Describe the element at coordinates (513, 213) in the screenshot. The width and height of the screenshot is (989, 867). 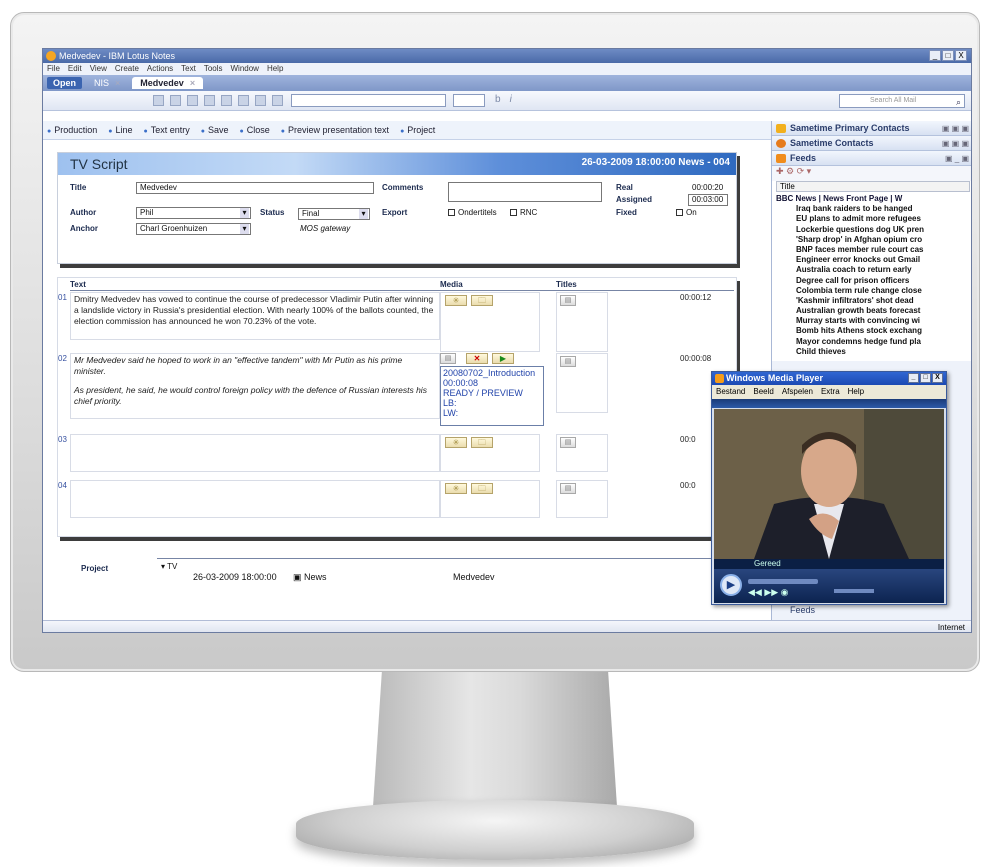
I see `rnc-checkbox` at that location.